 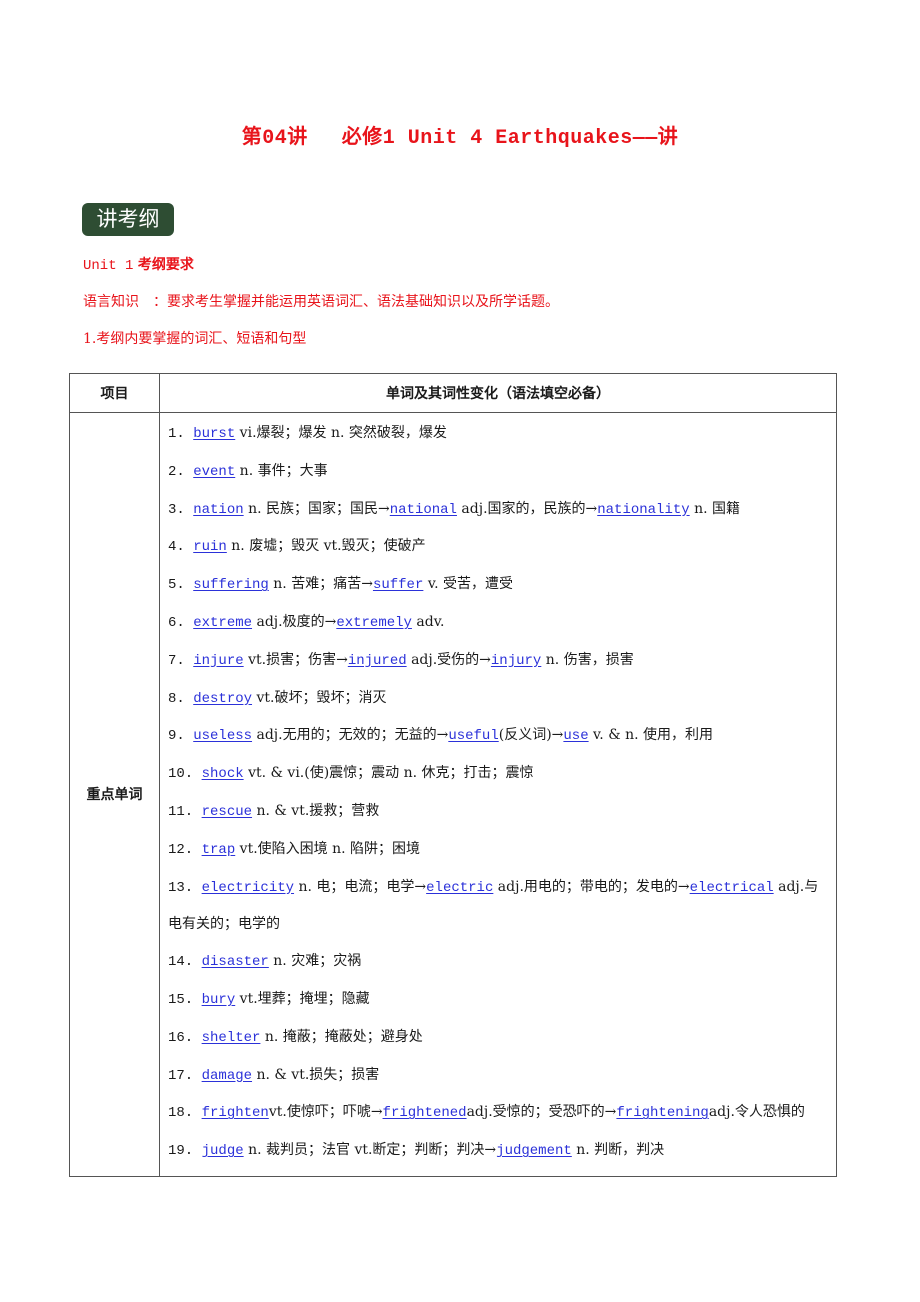 What do you see at coordinates (248, 888) in the screenshot?
I see `word-link: electricity` at bounding box center [248, 888].